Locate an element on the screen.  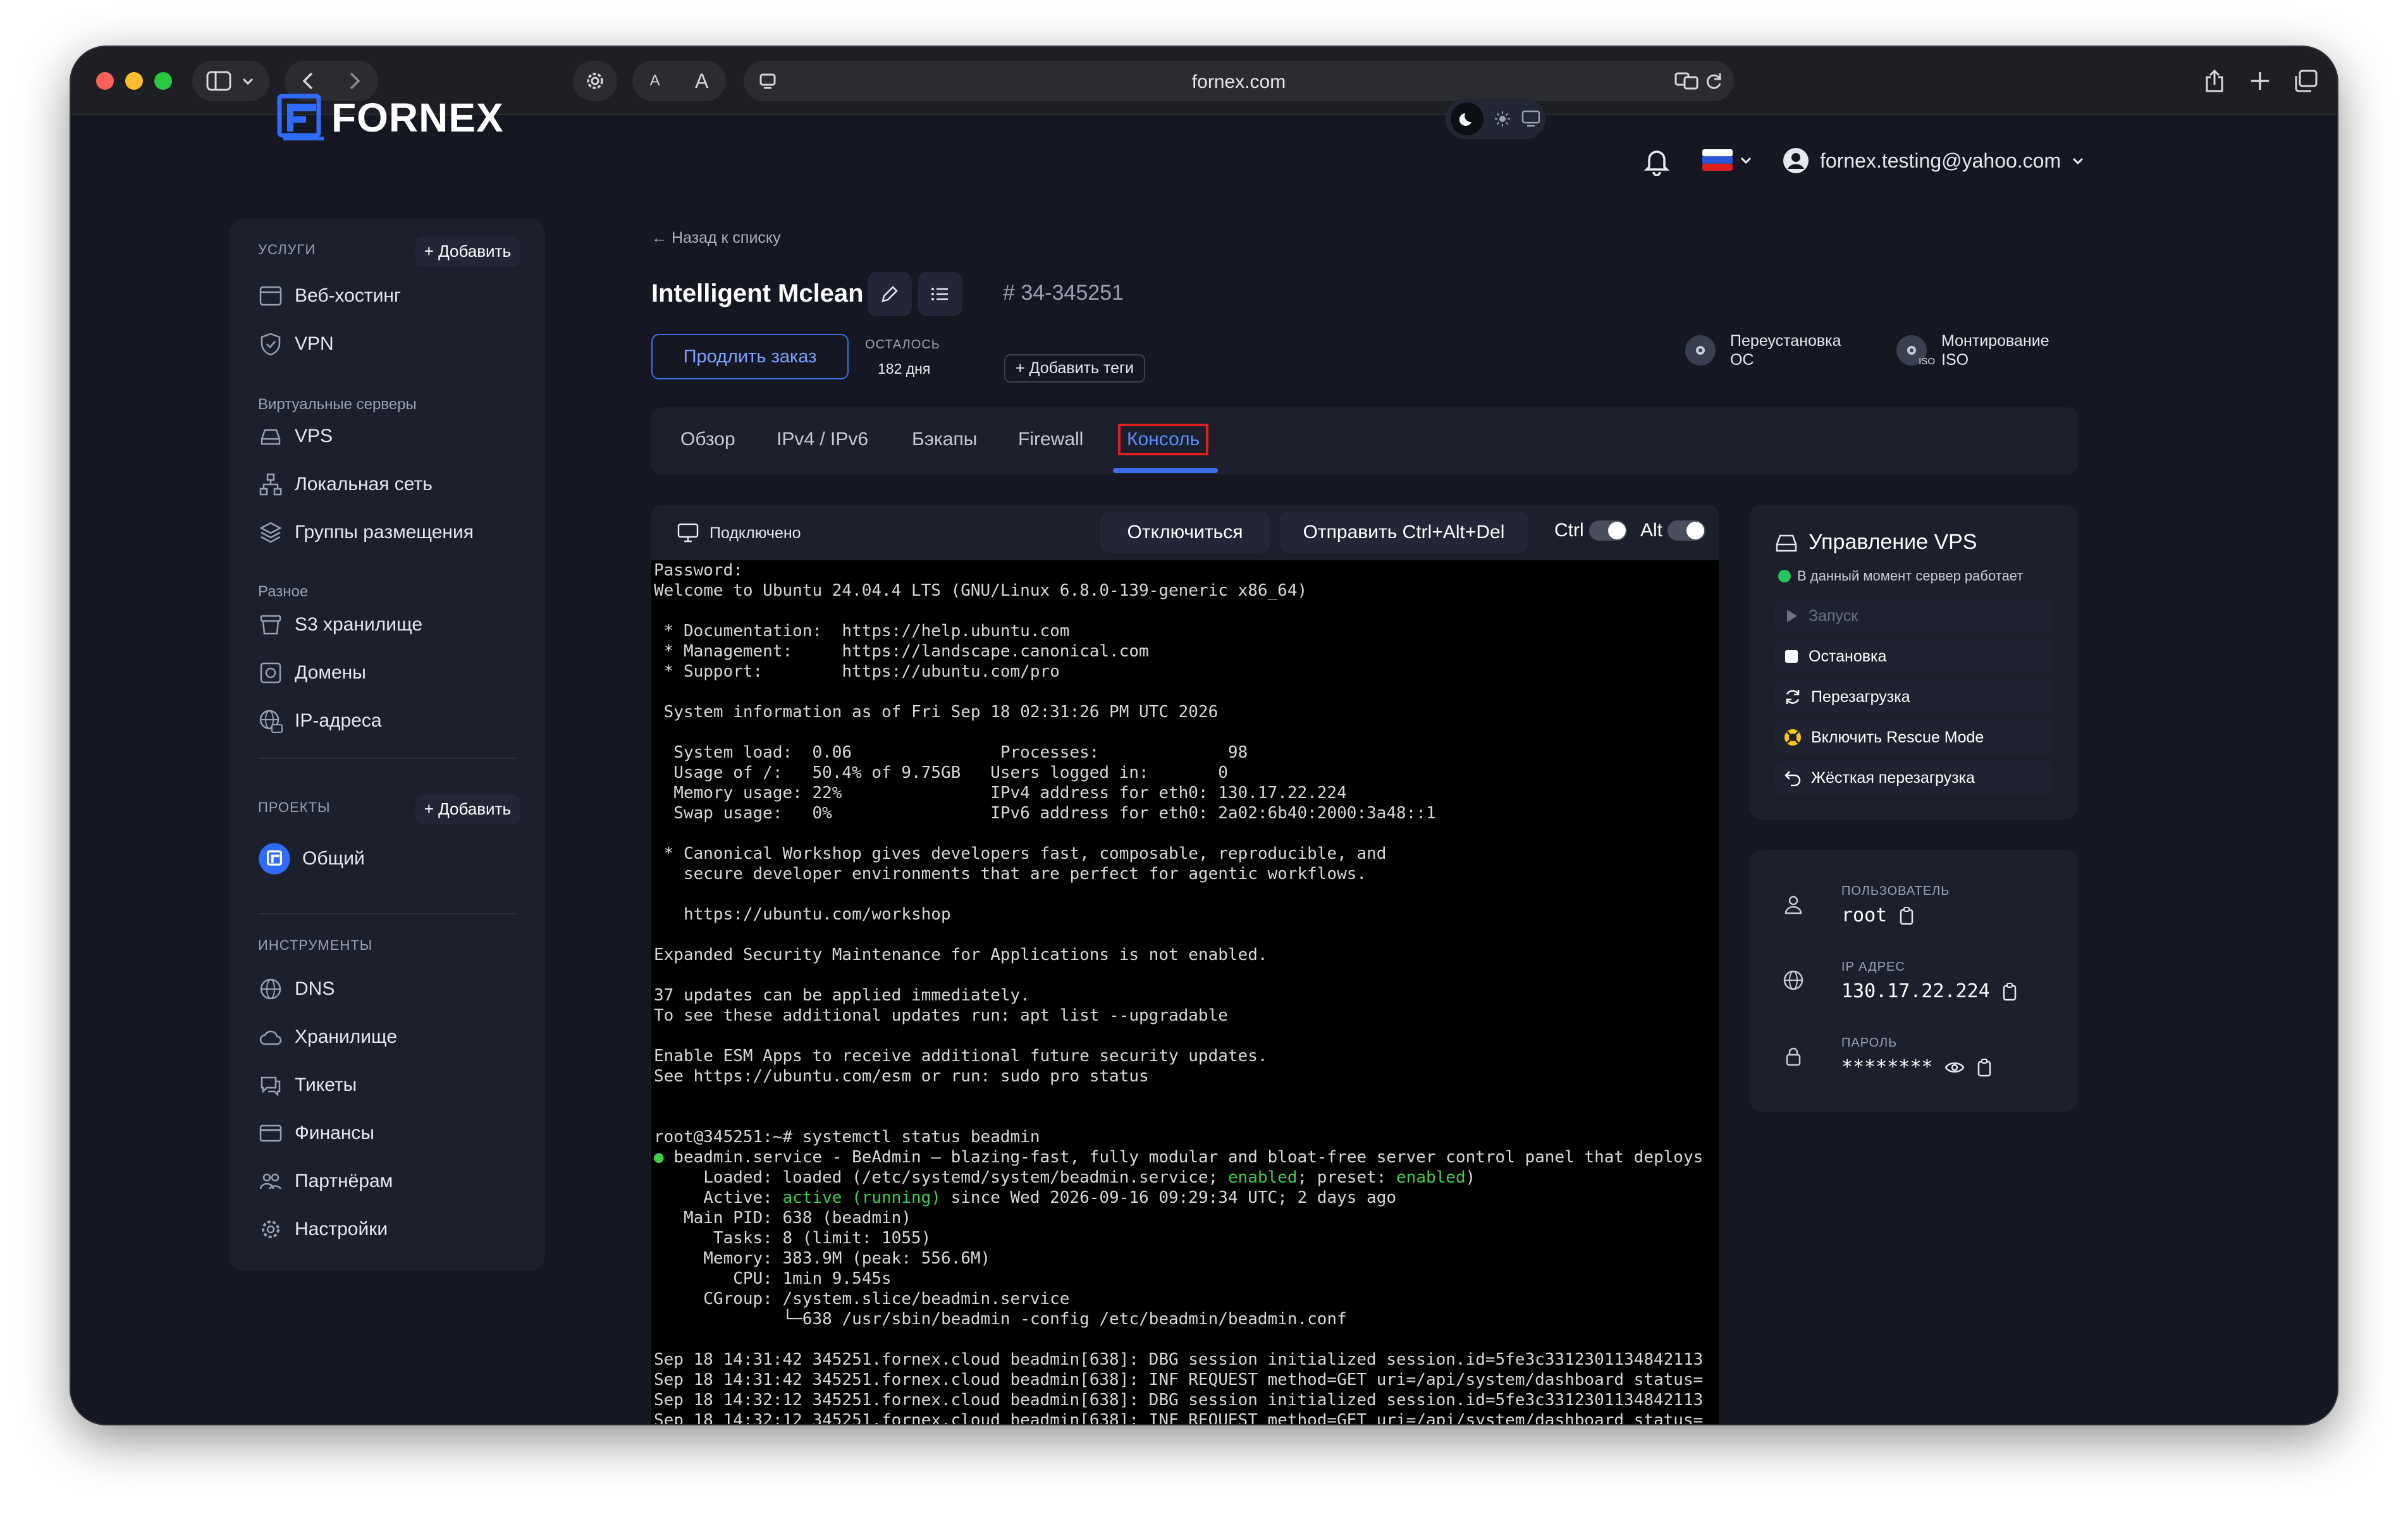
sidebar-item-ip-addresses: IP-адреса is located at coordinates (320, 721).